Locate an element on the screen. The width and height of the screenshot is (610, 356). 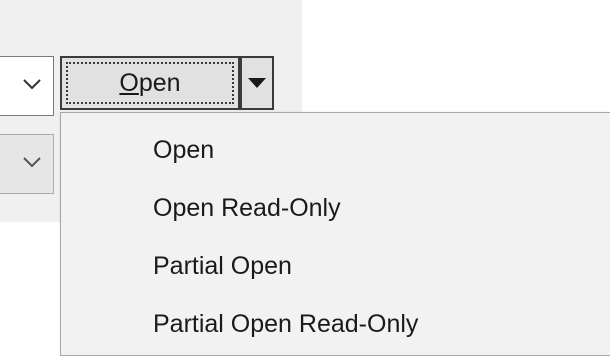
menu-item-open-read-only: Open Read-Only is located at coordinates (335, 208).